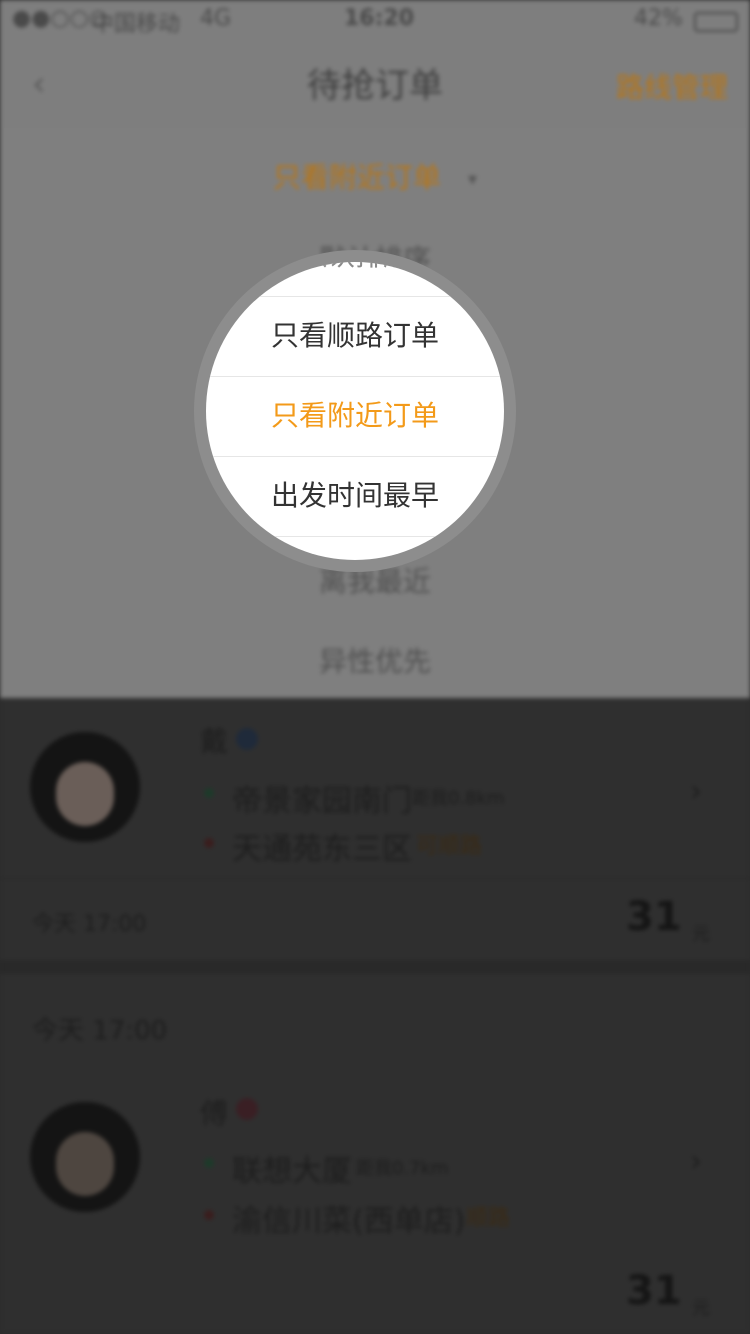 This screenshot has height=1334, width=750. Describe the element at coordinates (349, 1221) in the screenshot. I see `end-location: 渝信川菜(西单店)` at that location.